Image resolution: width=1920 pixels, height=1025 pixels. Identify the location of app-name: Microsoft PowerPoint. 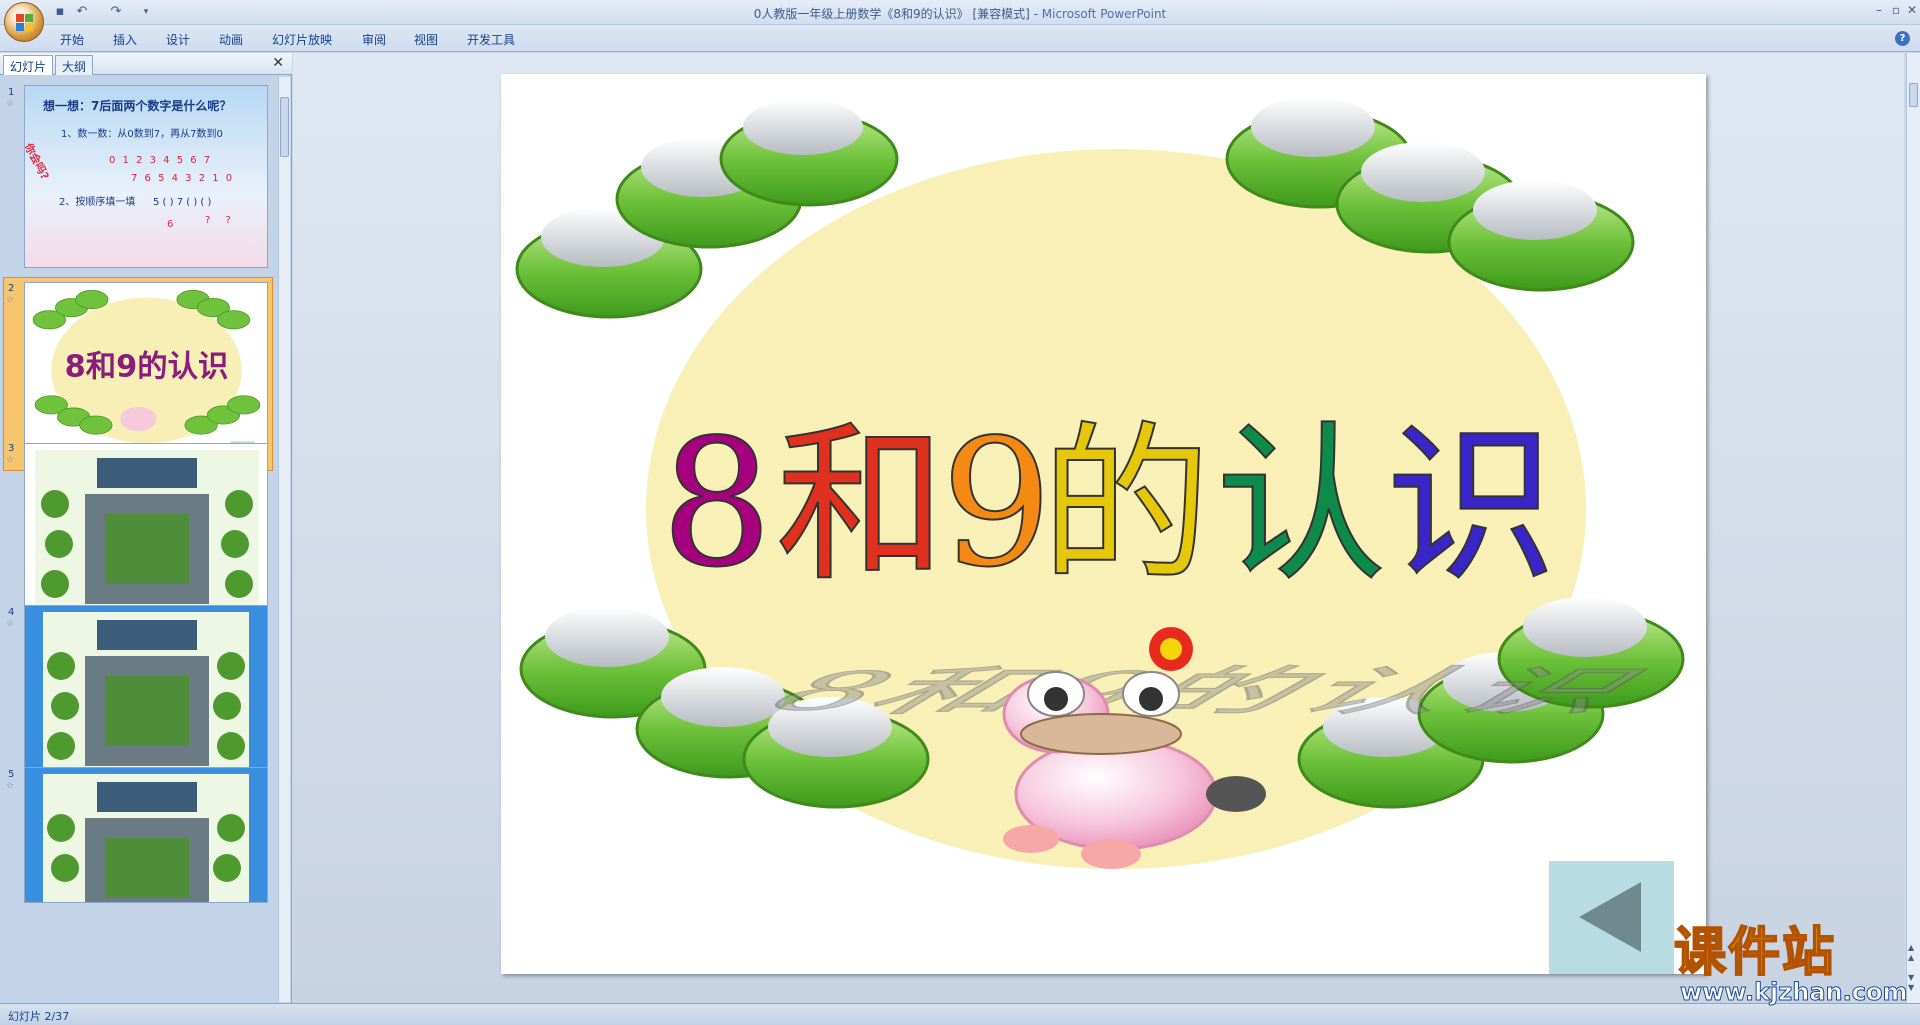
(1104, 14).